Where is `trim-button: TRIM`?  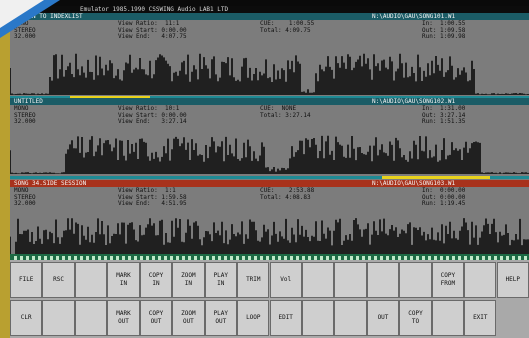 trim-button: TRIM is located at coordinates (253, 280).